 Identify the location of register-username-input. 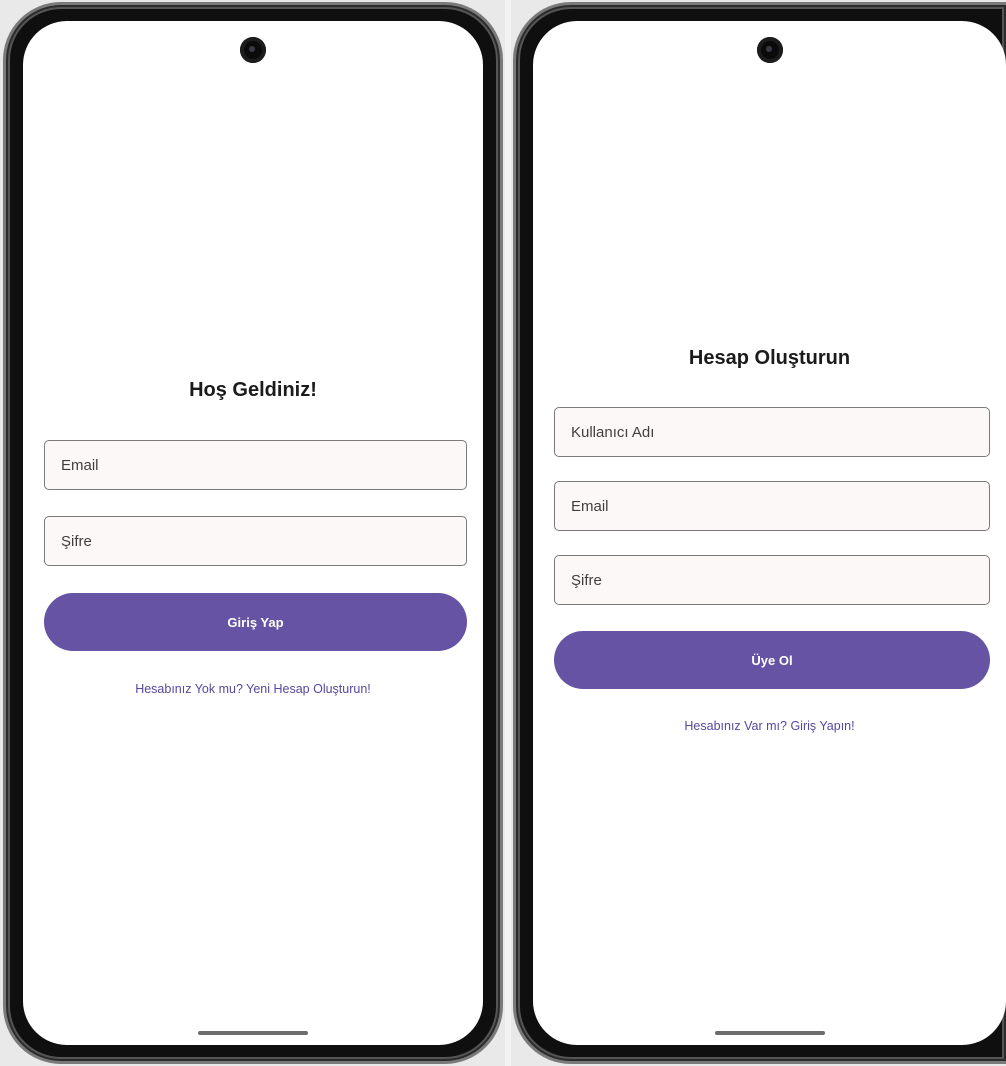
(772, 432).